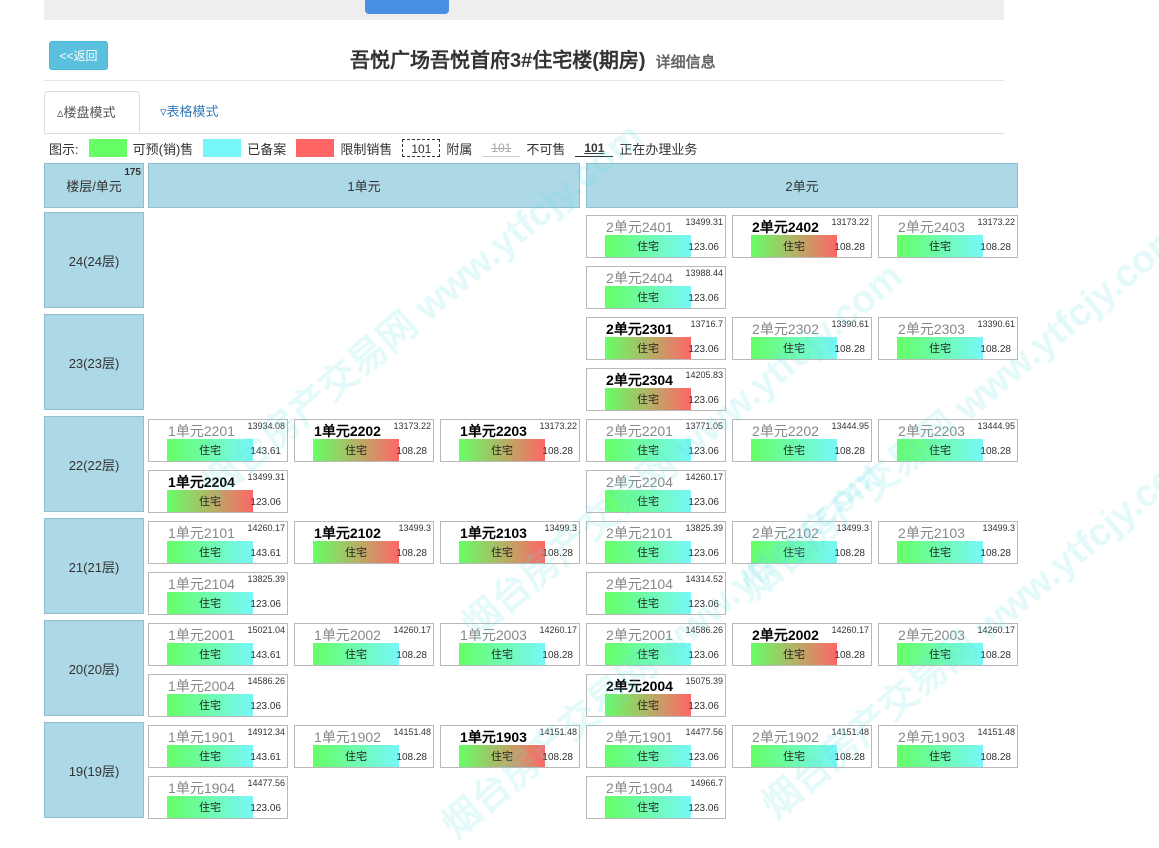 The height and width of the screenshot is (848, 1159). I want to click on room-price: 13499.31, so click(266, 477).